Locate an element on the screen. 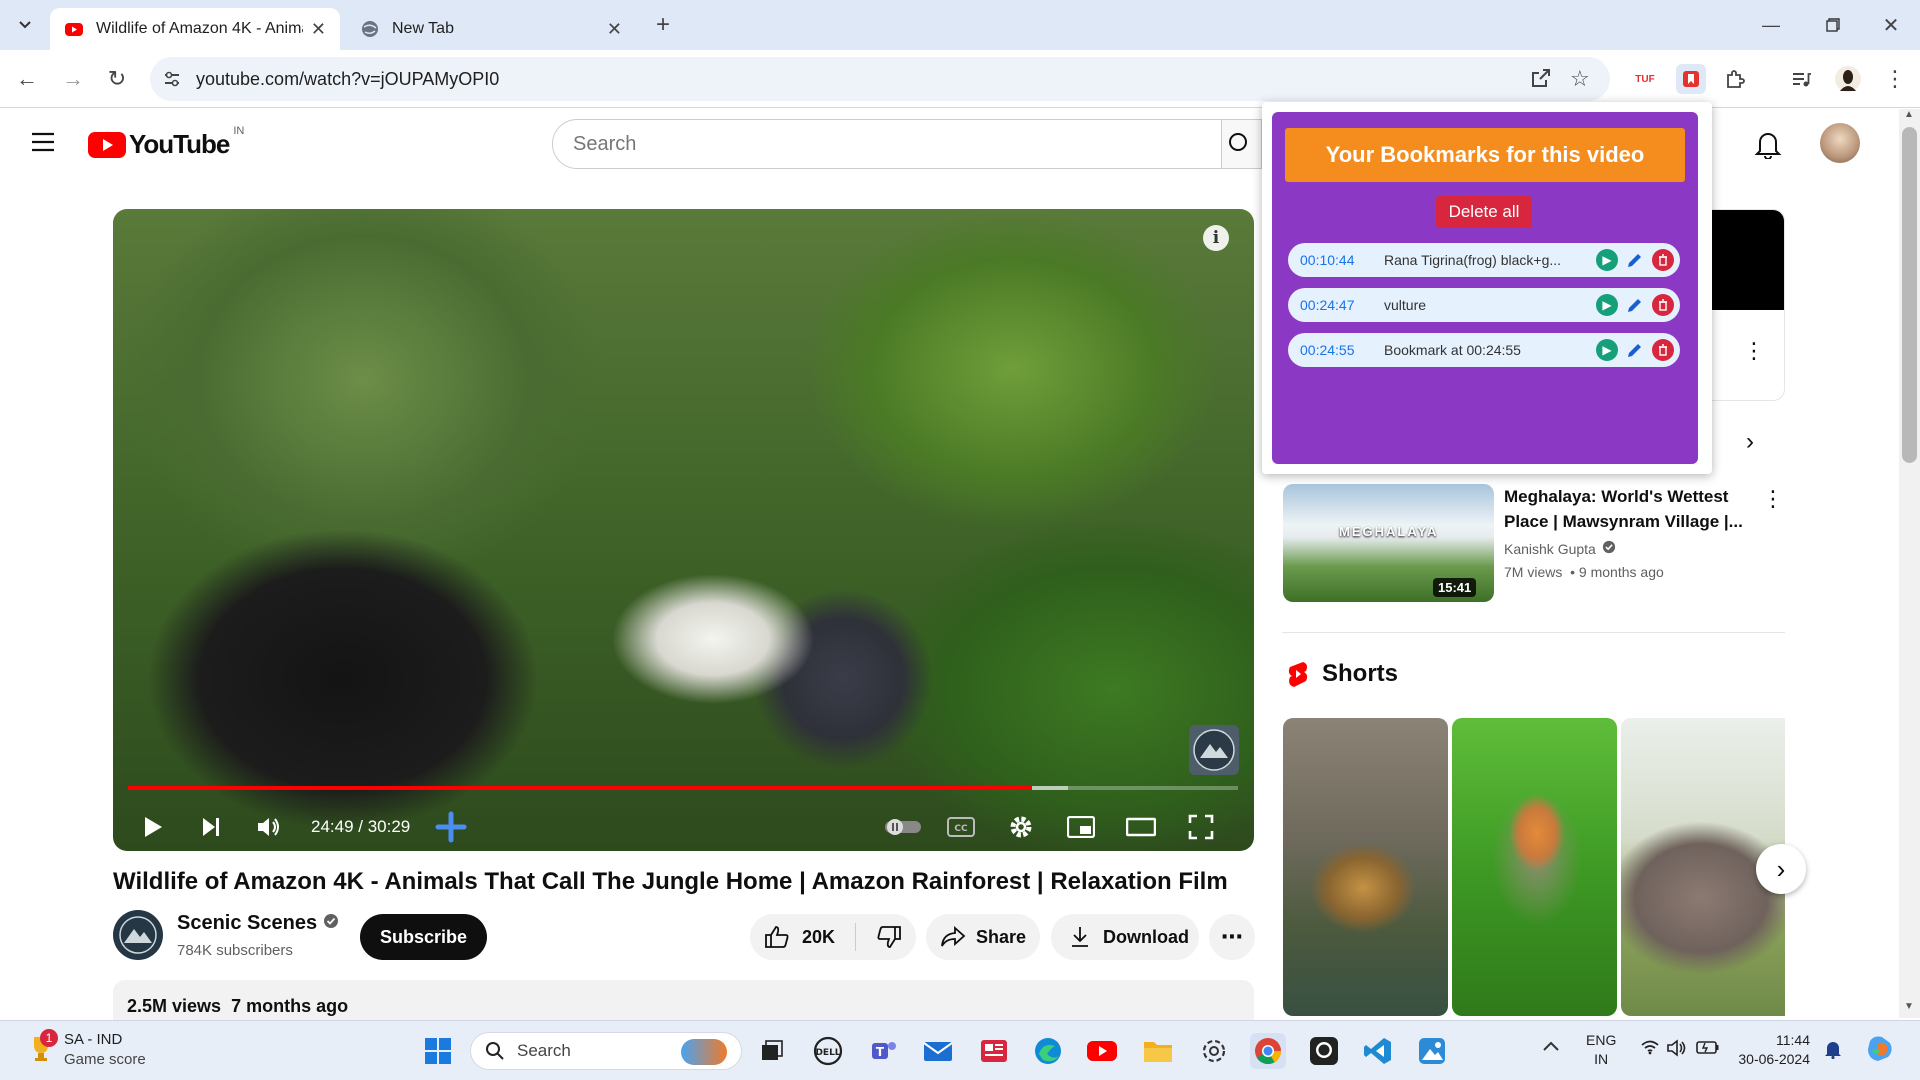  bookmark-time: 00:24:55 is located at coordinates (1336, 350).